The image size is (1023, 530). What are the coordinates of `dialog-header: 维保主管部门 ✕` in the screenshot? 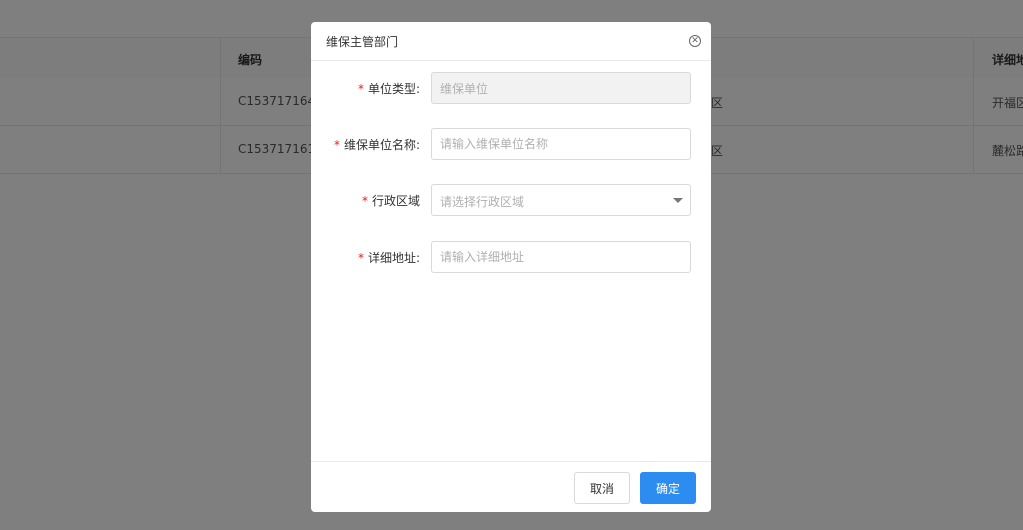 It's located at (511, 41).